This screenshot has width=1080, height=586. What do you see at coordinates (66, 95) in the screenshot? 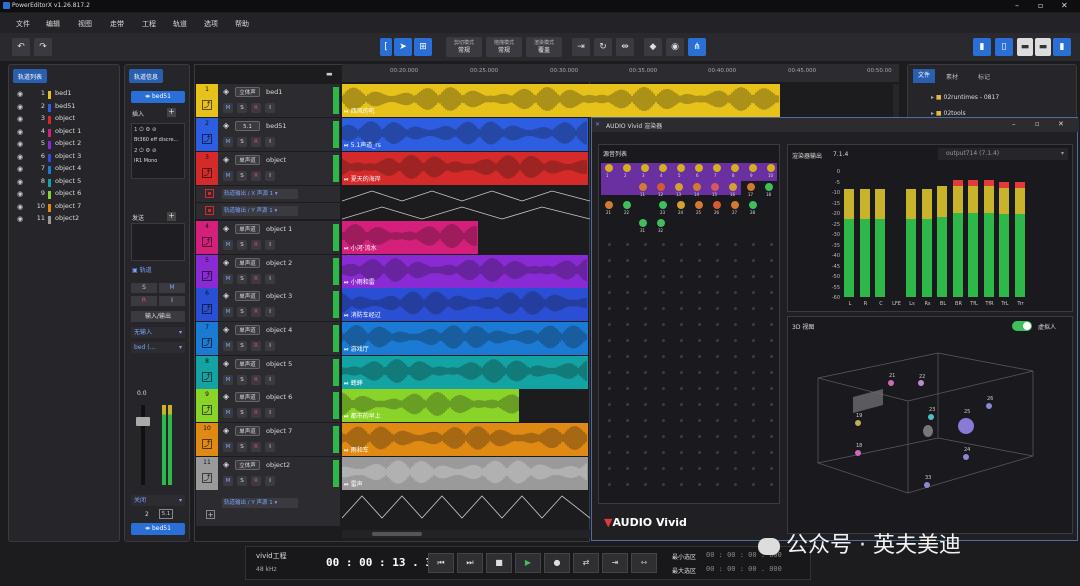
I see `track-list-item: ◉ 1 bed1` at bounding box center [66, 95].